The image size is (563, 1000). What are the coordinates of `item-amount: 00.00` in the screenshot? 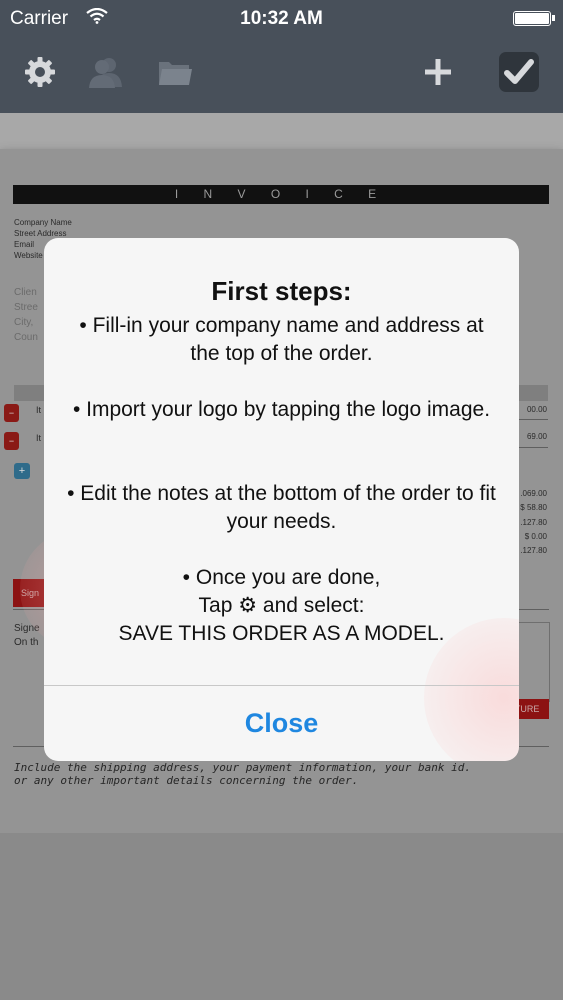 It's located at (536, 409).